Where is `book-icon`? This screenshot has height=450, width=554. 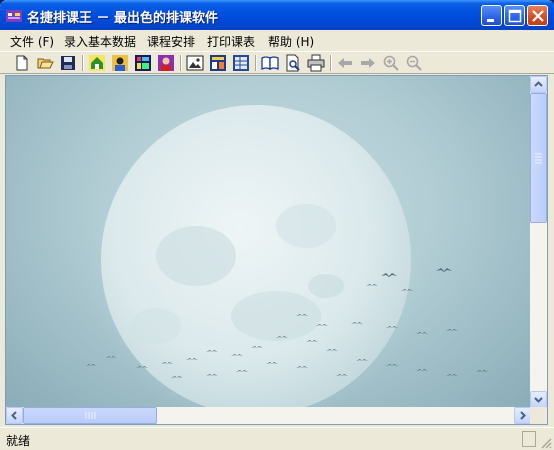 book-icon is located at coordinates (270, 63).